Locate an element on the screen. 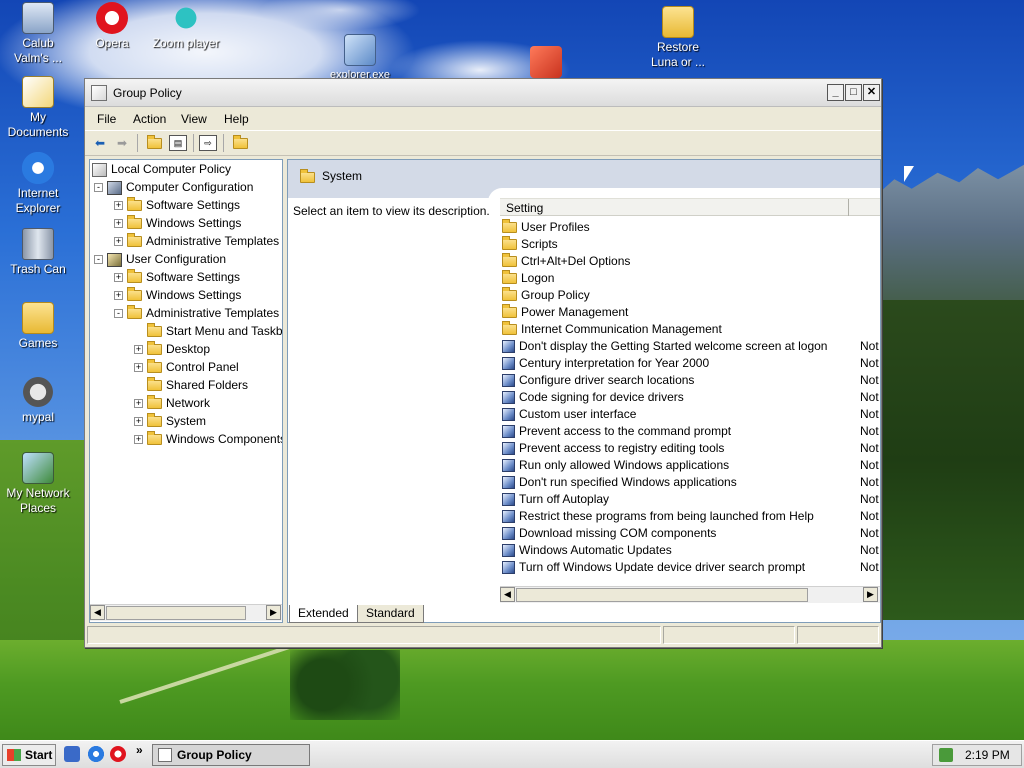 The width and height of the screenshot is (1024, 768). menu-action: Action is located at coordinates (149, 119).